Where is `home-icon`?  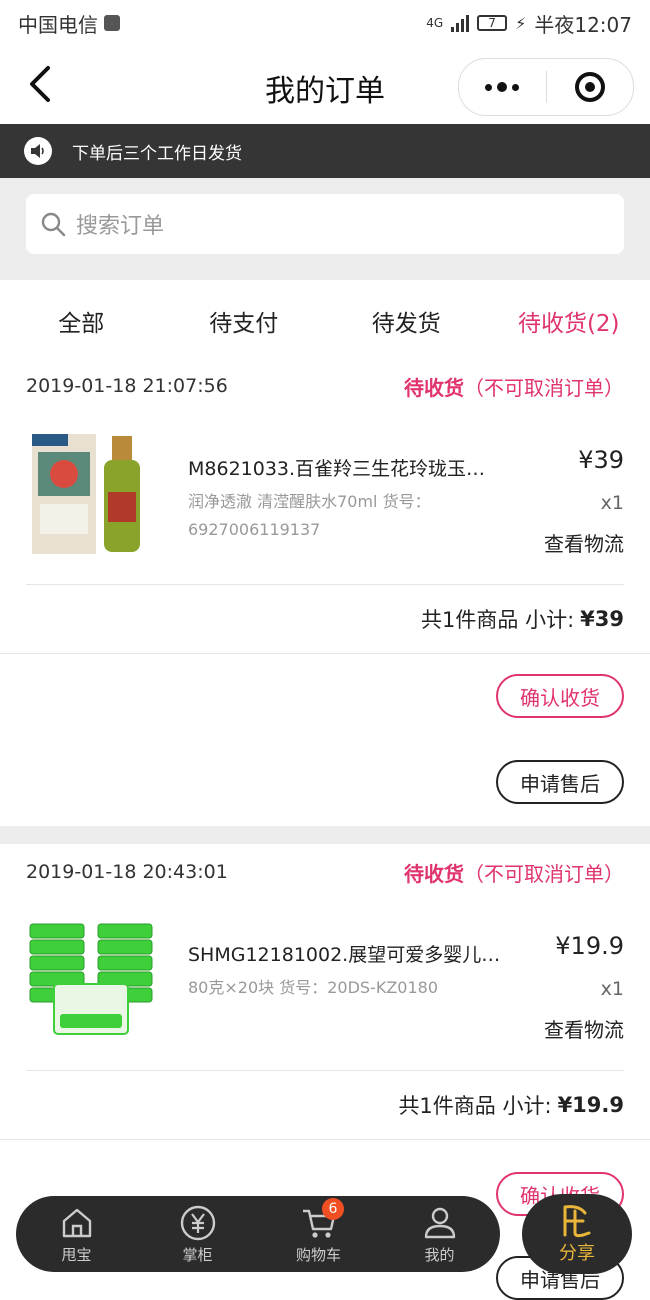 home-icon is located at coordinates (76, 1222).